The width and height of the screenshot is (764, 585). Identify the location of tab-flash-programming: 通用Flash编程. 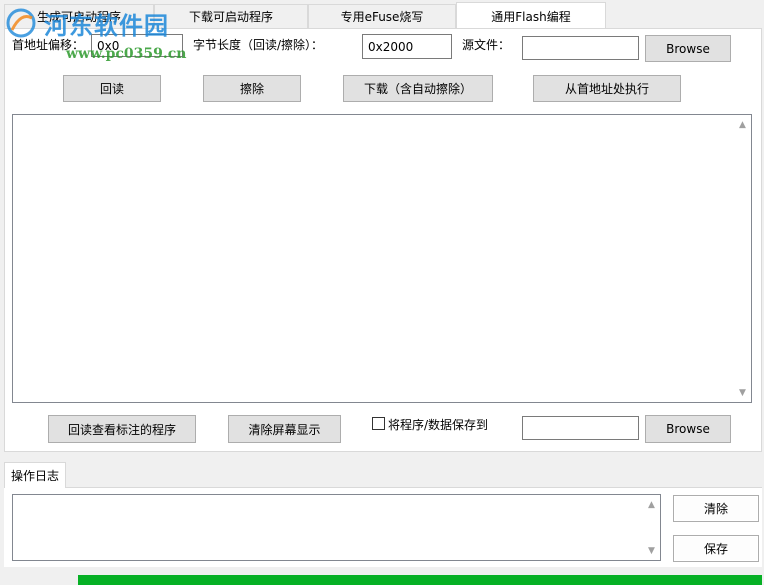
(531, 15).